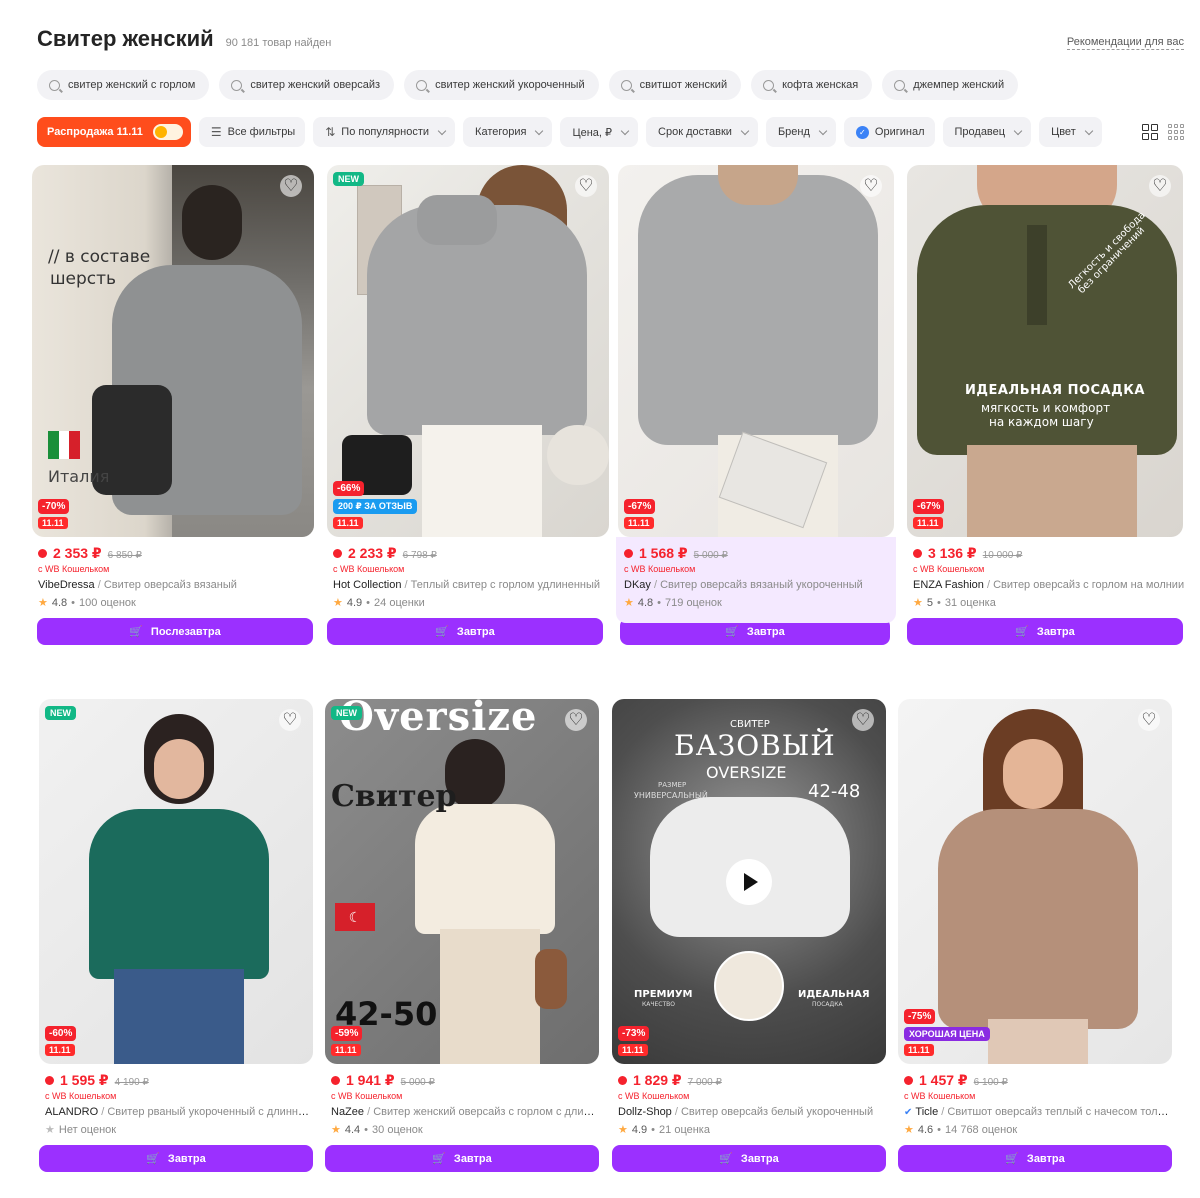 The image size is (1200, 1198). I want to click on product-image: Oversize Свитер ☾ 42-50 NEW ♡ -59% 11.11, so click(462, 881).